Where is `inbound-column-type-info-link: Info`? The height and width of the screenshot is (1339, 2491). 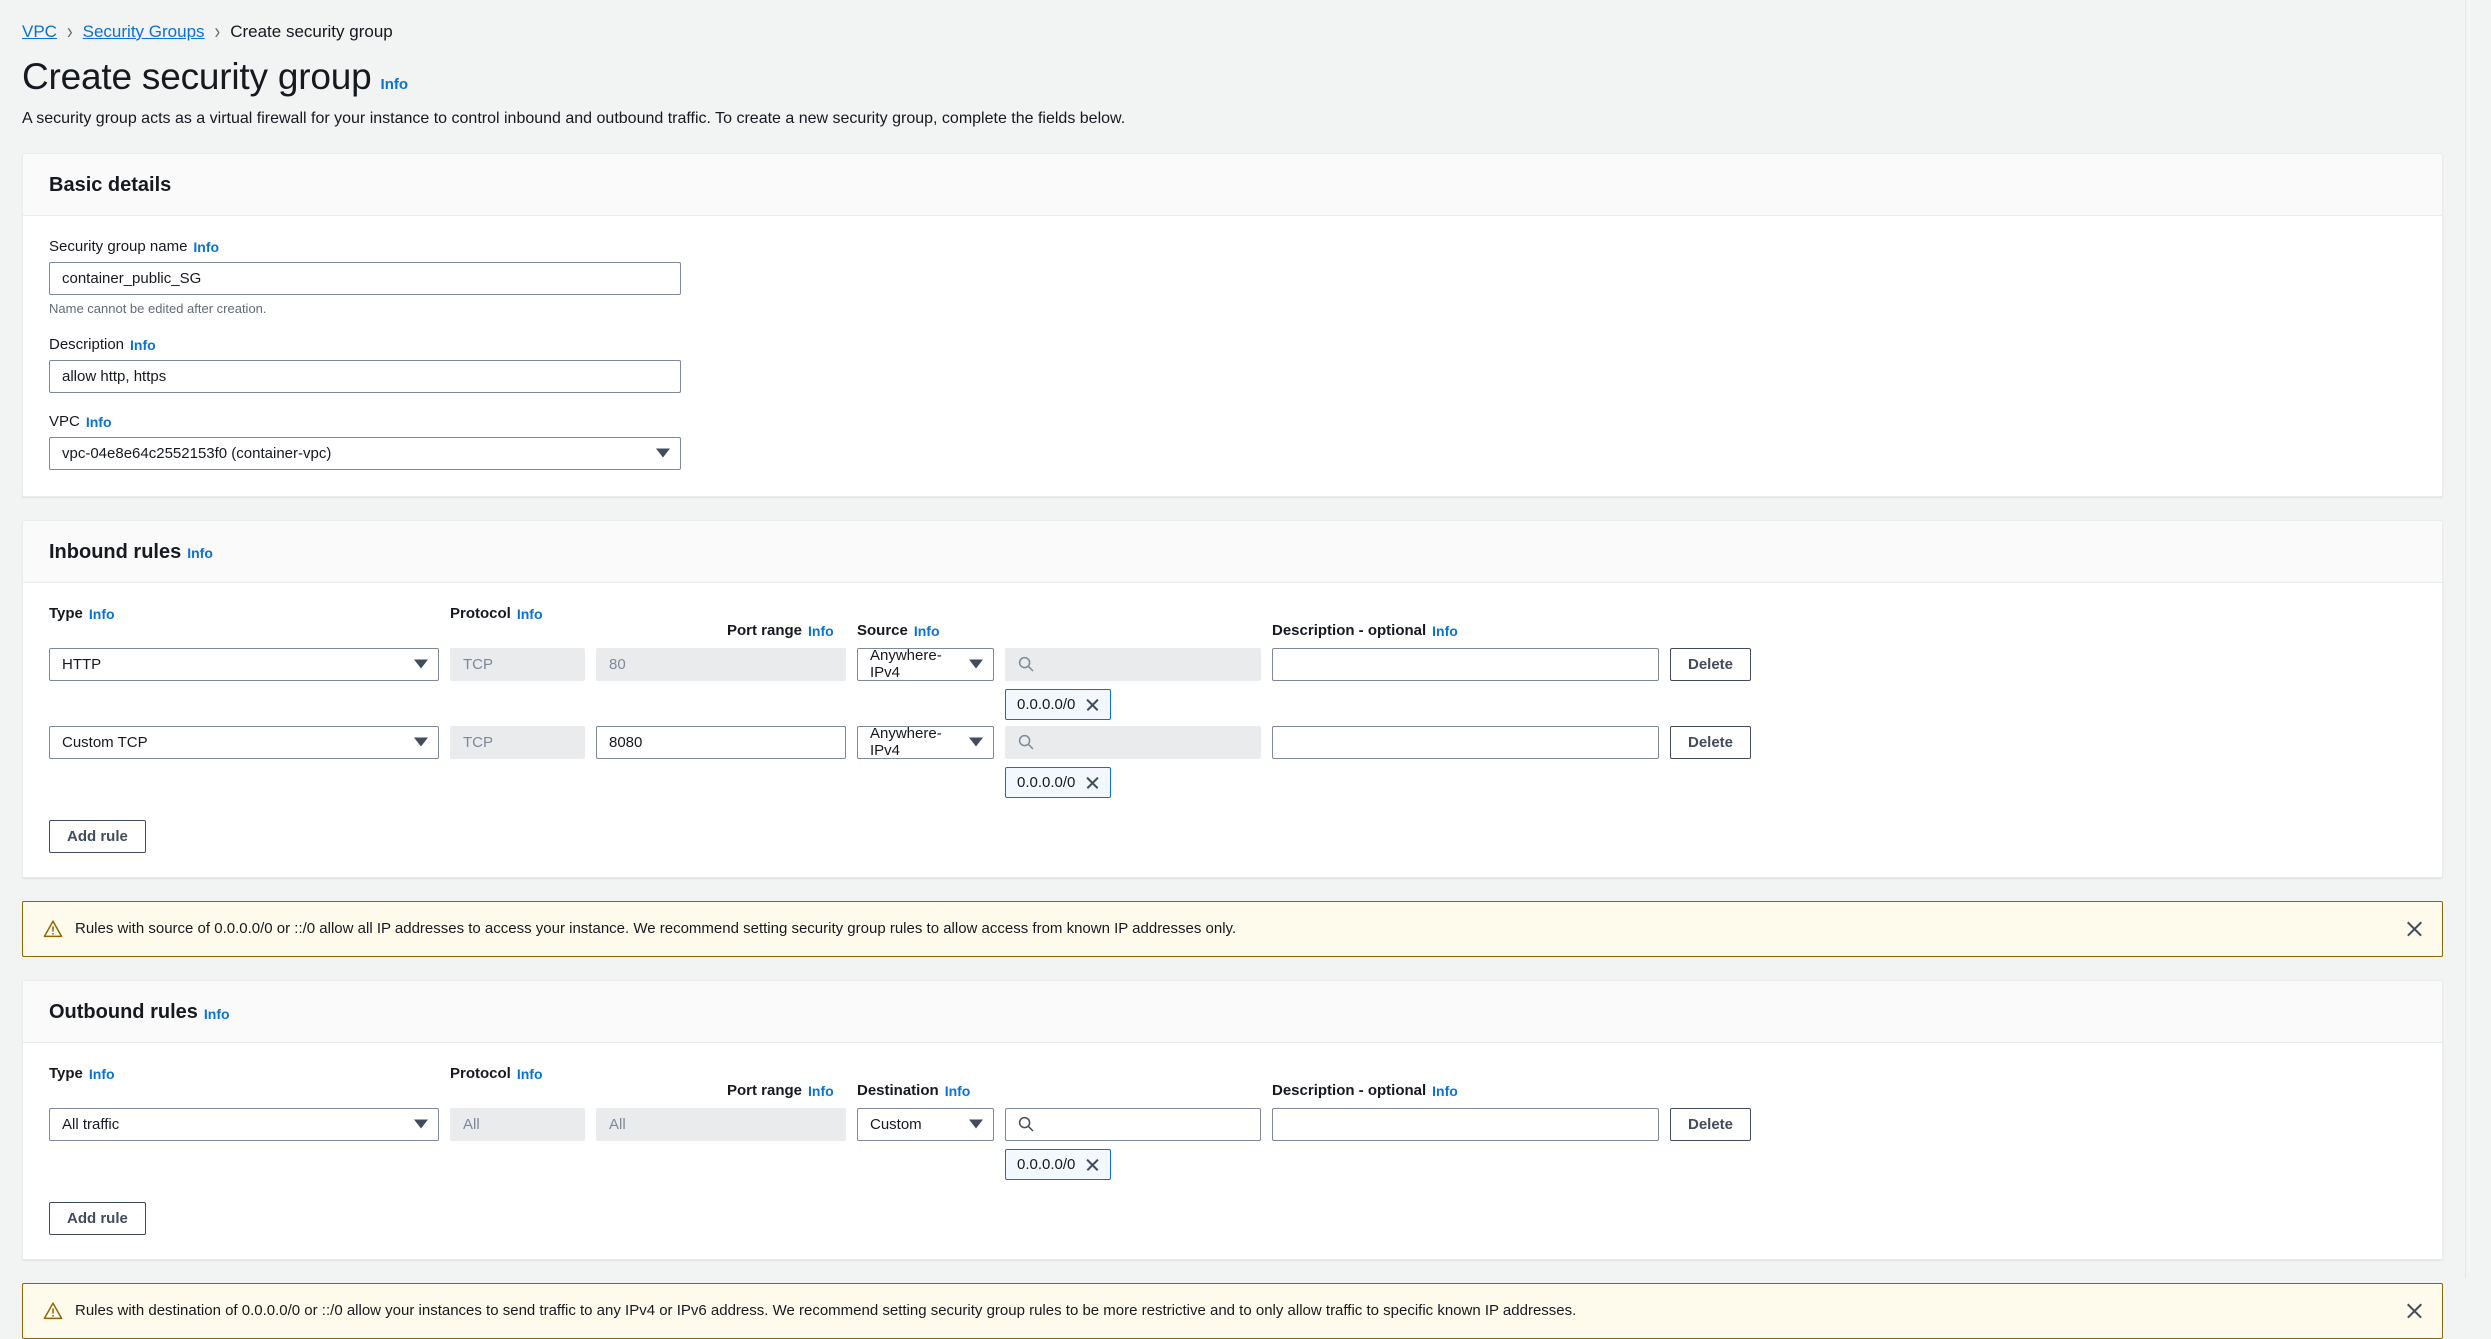
inbound-column-type-info-link: Info is located at coordinates (102, 614).